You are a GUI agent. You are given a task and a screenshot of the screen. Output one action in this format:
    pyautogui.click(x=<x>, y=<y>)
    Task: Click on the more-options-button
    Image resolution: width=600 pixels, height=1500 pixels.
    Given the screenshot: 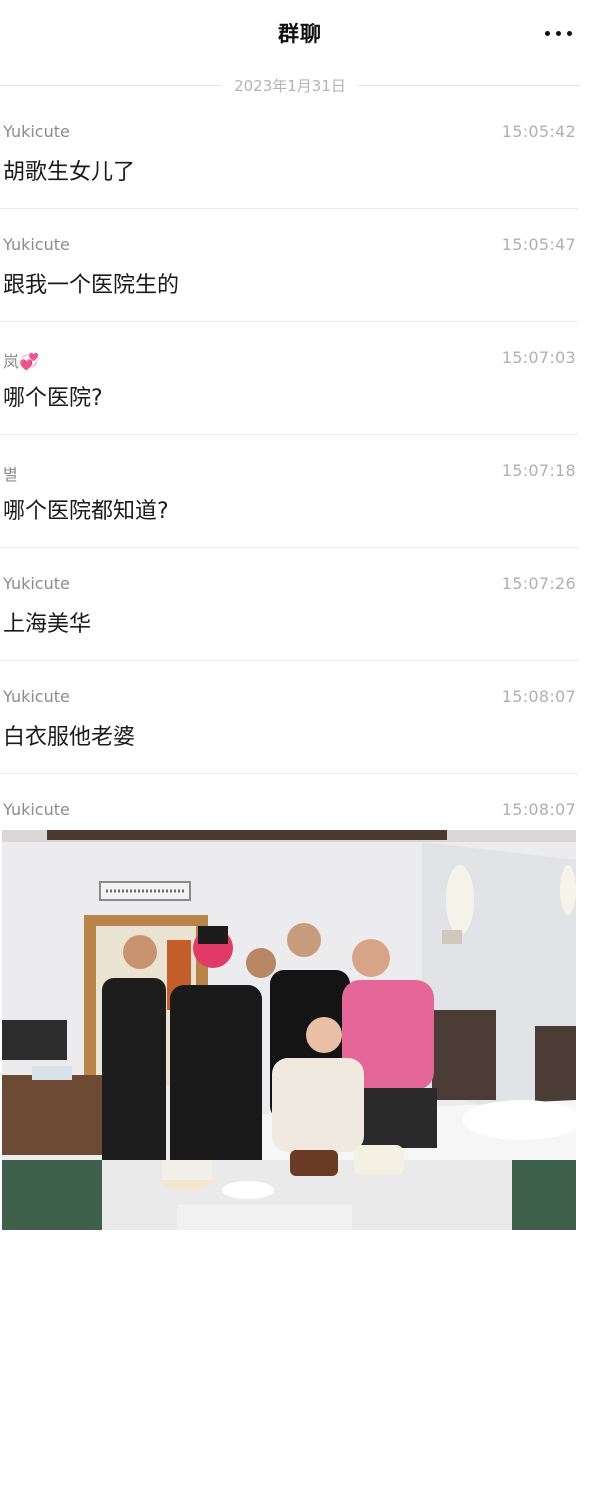 What is the action you would take?
    pyautogui.click(x=558, y=33)
    